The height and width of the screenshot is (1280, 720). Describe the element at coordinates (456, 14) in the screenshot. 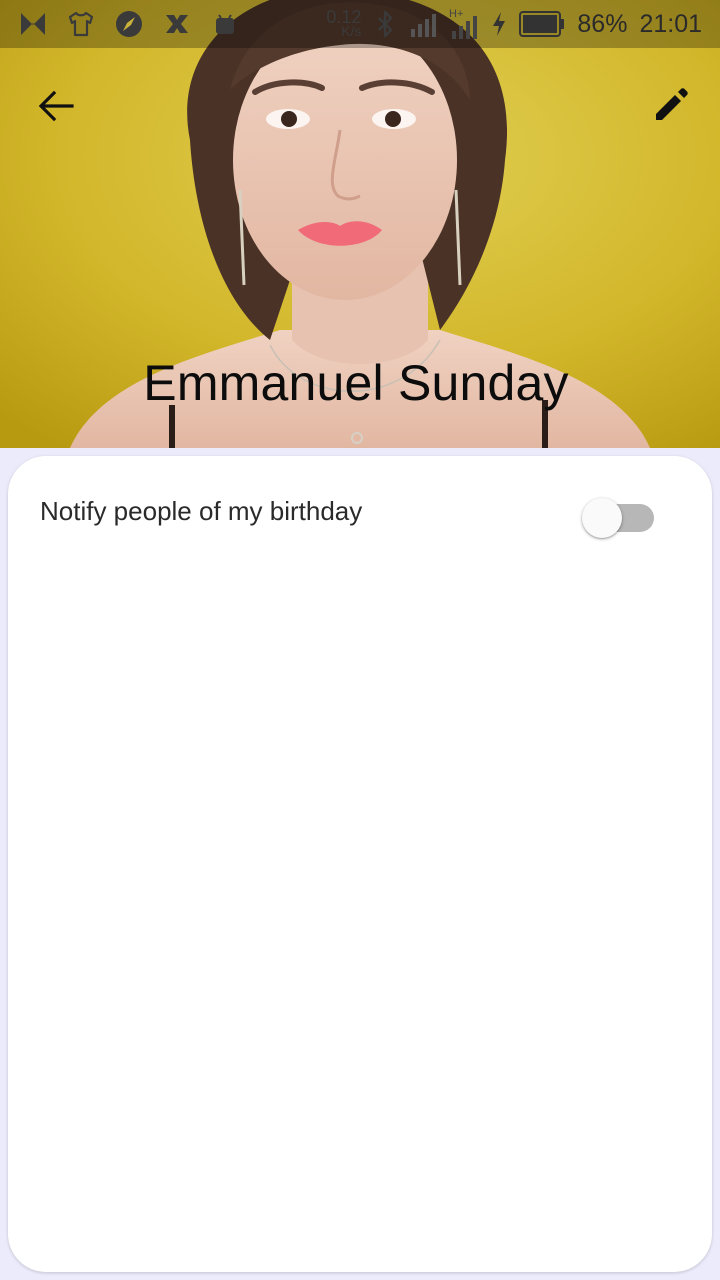

I see `svg-text: H+` at that location.